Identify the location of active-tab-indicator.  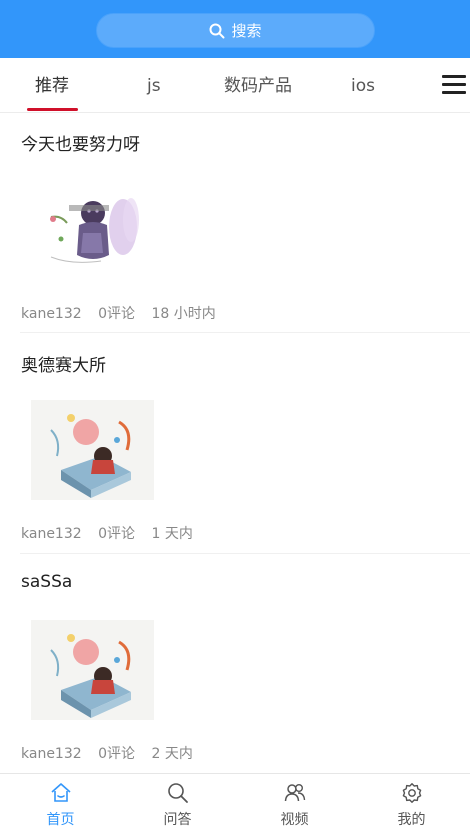
(52, 109).